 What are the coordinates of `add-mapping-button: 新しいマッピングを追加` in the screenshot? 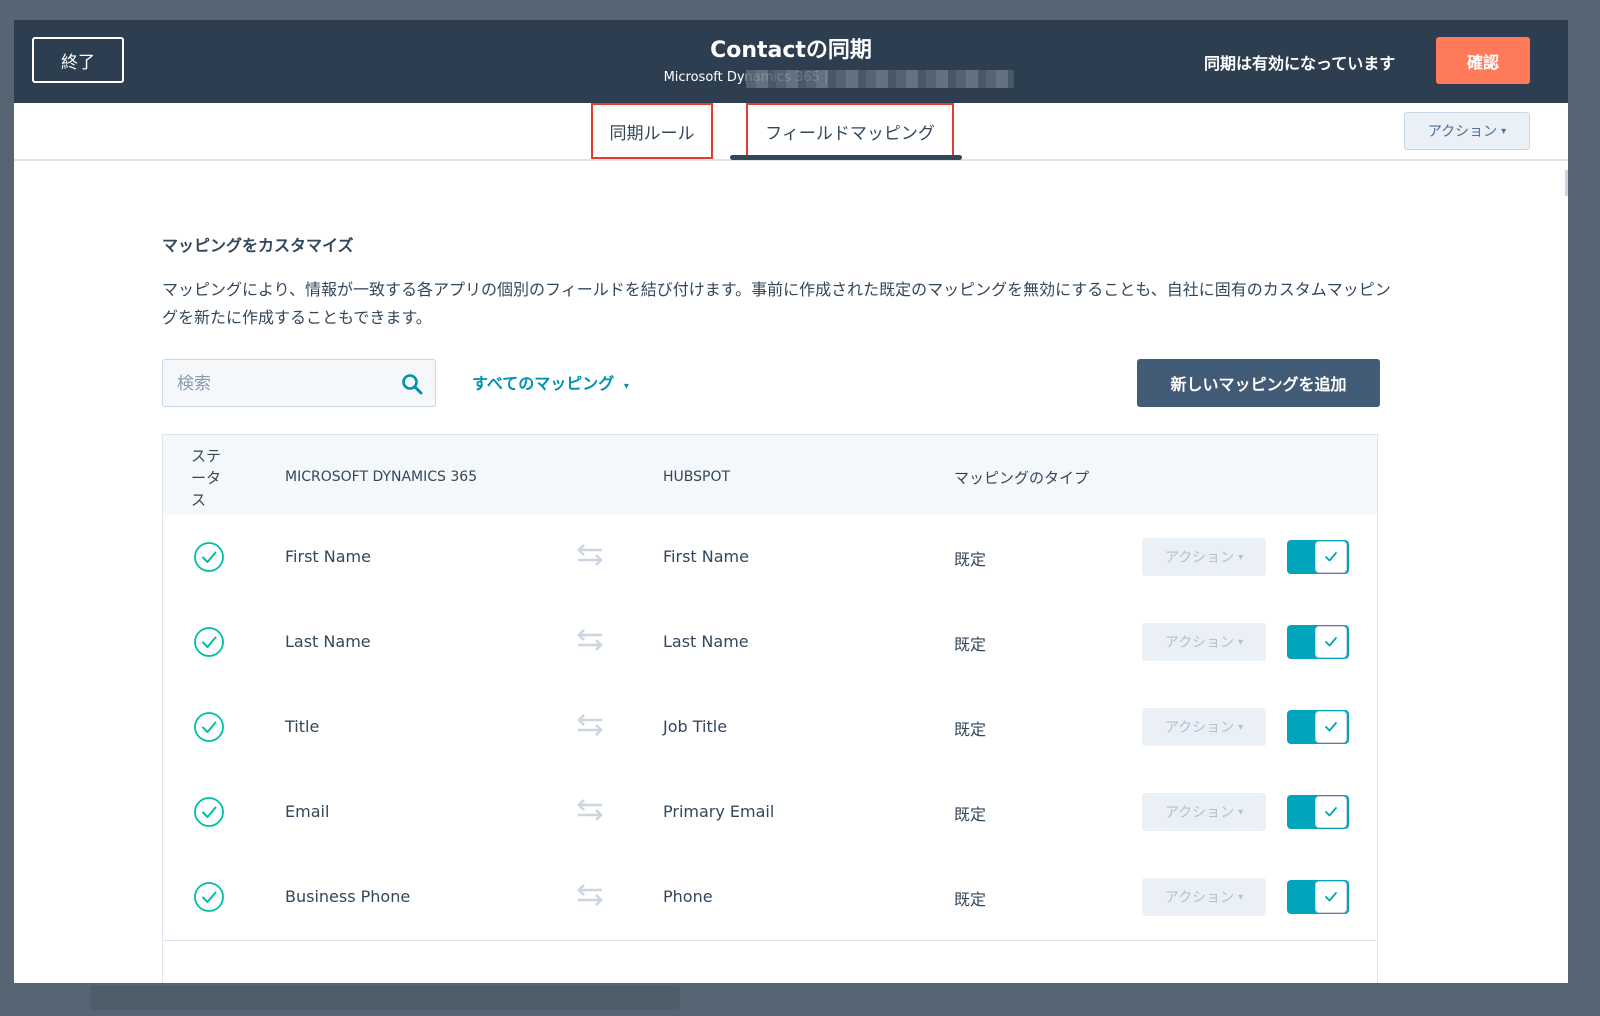 It's located at (1258, 383).